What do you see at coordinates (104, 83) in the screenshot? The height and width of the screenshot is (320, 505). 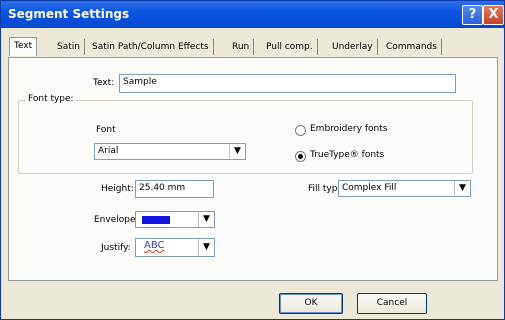 I see `text-field-label: Text:` at bounding box center [104, 83].